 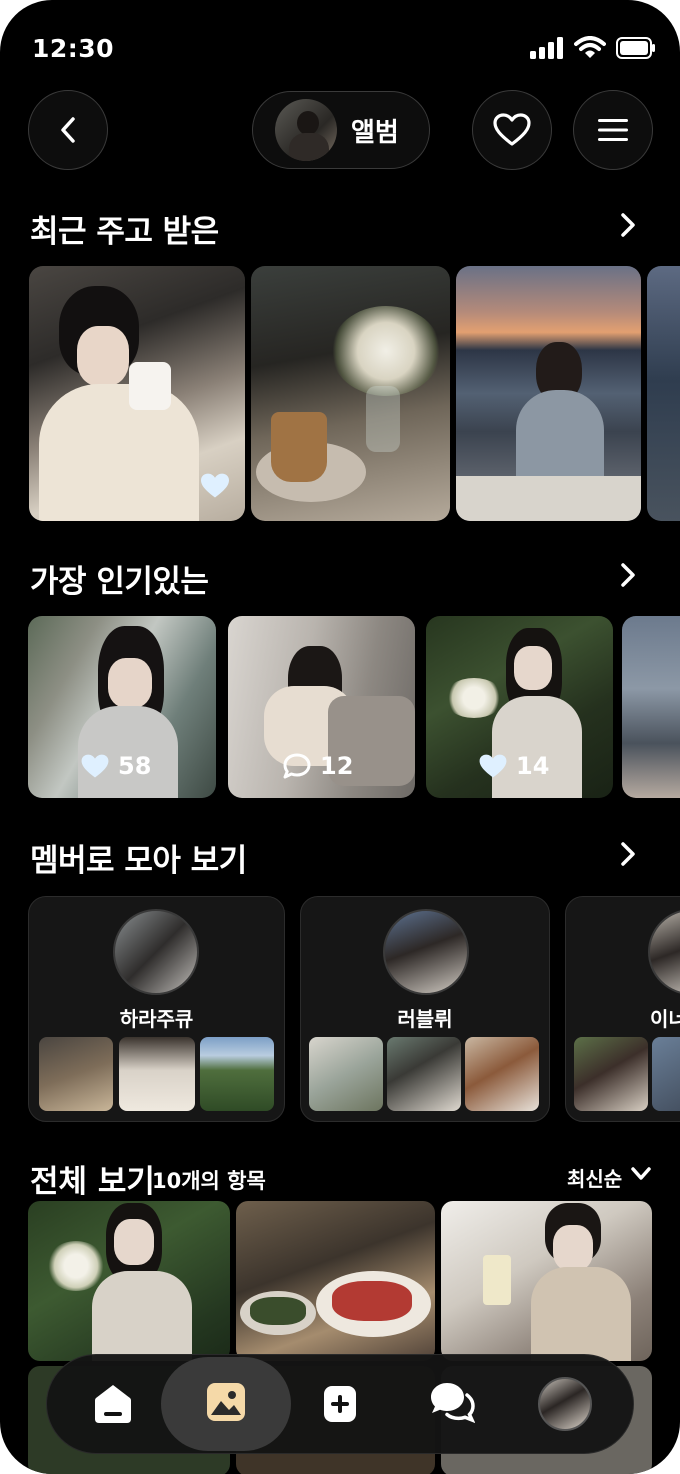 What do you see at coordinates (425, 1019) in the screenshot?
I see `member-name-2: 러블뤼` at bounding box center [425, 1019].